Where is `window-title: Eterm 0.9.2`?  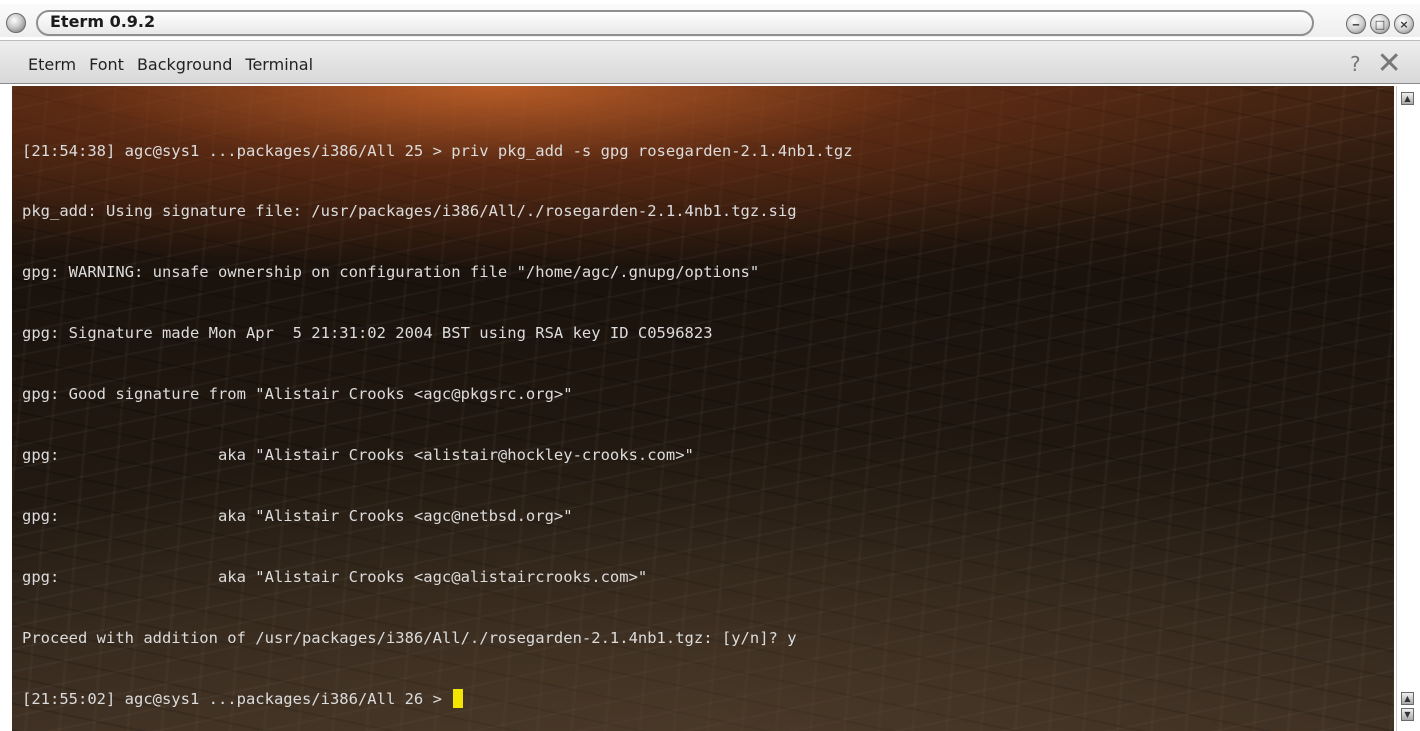 window-title: Eterm 0.9.2 is located at coordinates (103, 21).